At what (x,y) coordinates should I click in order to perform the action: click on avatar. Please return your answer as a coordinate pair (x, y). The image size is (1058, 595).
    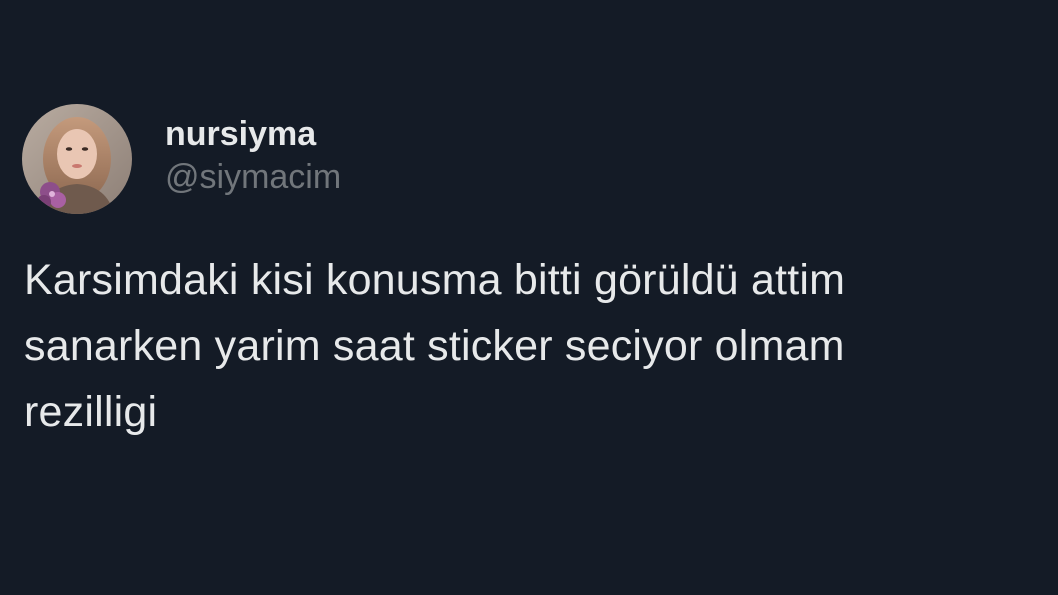
    Looking at the image, I should click on (77, 159).